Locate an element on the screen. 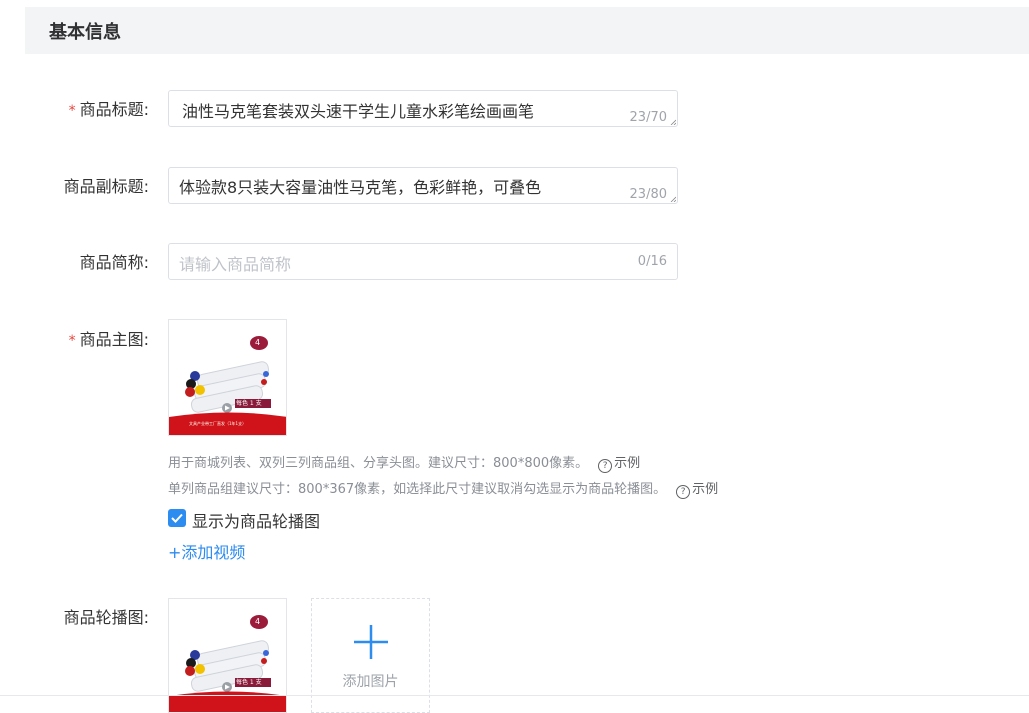  help-text-1: 用于商城列表、双列三列商品组、分享头图。建议尺寸：800*800像素。 is located at coordinates (378, 463).